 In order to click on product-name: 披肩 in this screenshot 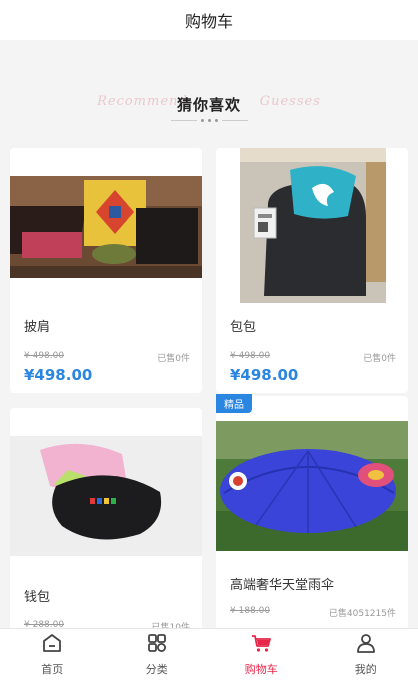, I will do `click(37, 327)`.